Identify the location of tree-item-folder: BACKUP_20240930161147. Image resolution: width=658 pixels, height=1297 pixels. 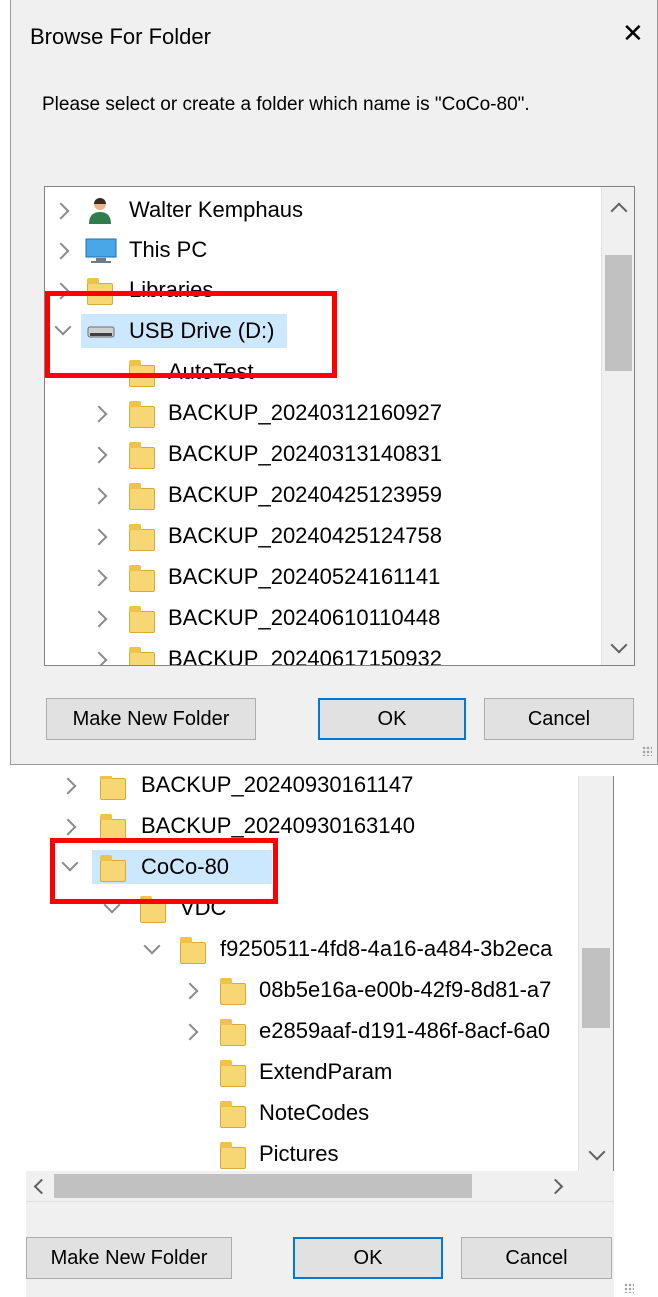
(302, 789).